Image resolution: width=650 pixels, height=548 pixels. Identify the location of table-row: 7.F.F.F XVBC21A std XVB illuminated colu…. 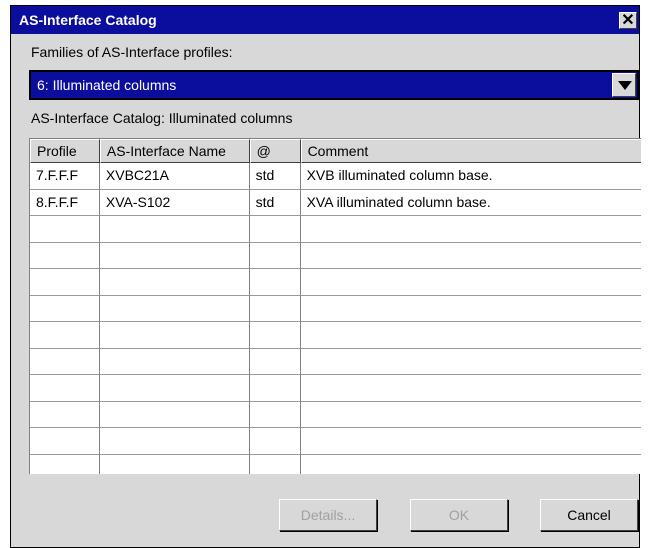
(335, 176).